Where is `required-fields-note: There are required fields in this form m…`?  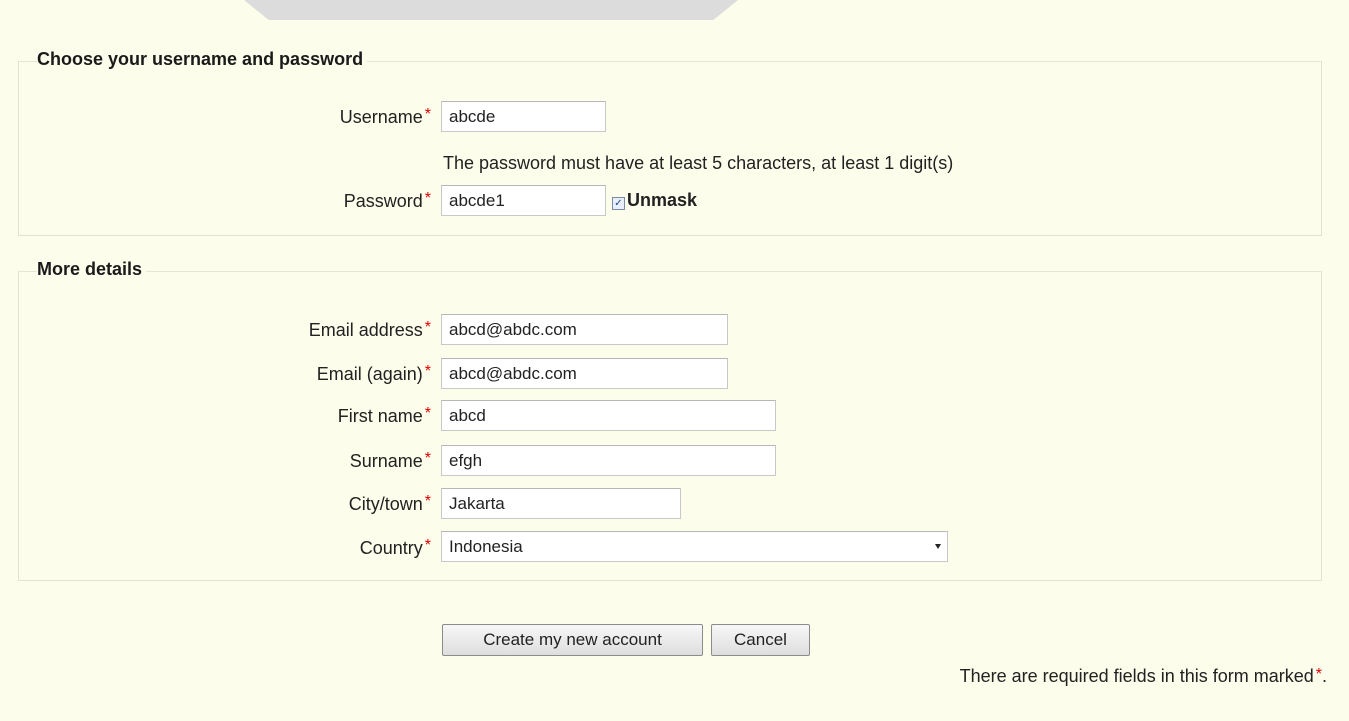
required-fields-note: There are required fields in this form m… is located at coordinates (1143, 676).